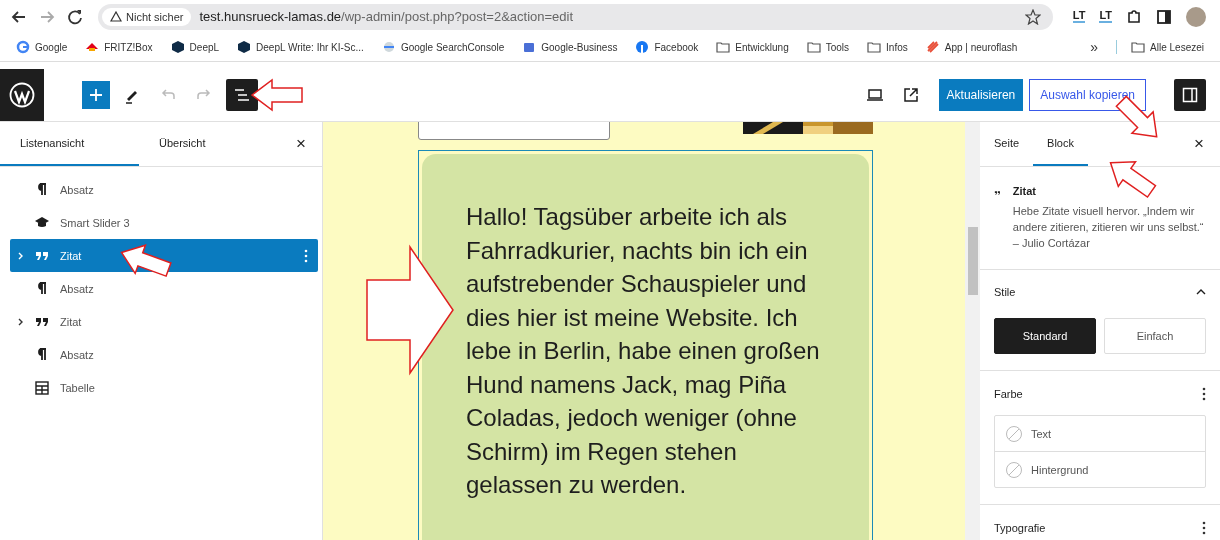 This screenshot has height=540, width=1220. I want to click on avatar, so click(1196, 16).